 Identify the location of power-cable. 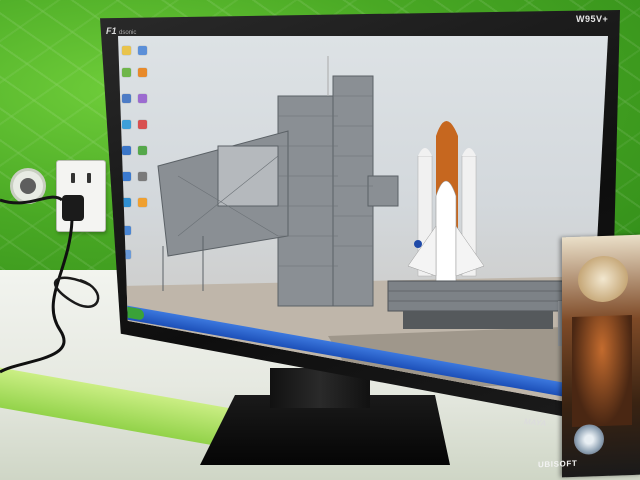
(37, 296).